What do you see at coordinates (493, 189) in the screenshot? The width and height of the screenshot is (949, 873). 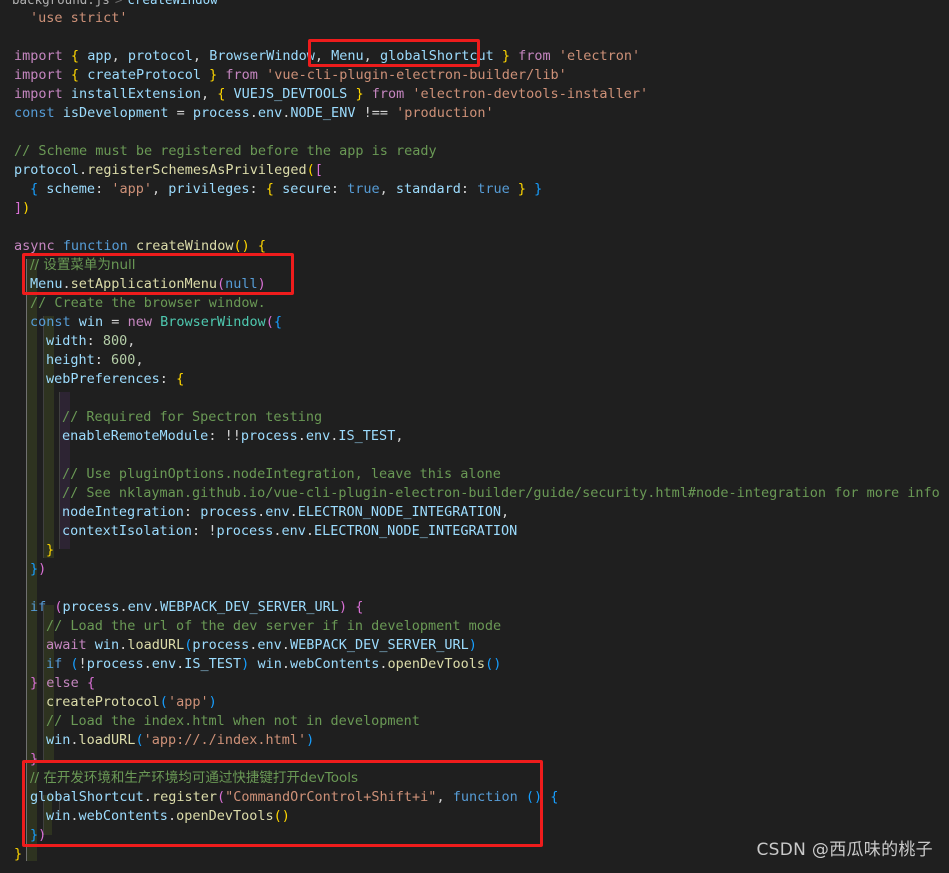 I see `code-token: true` at bounding box center [493, 189].